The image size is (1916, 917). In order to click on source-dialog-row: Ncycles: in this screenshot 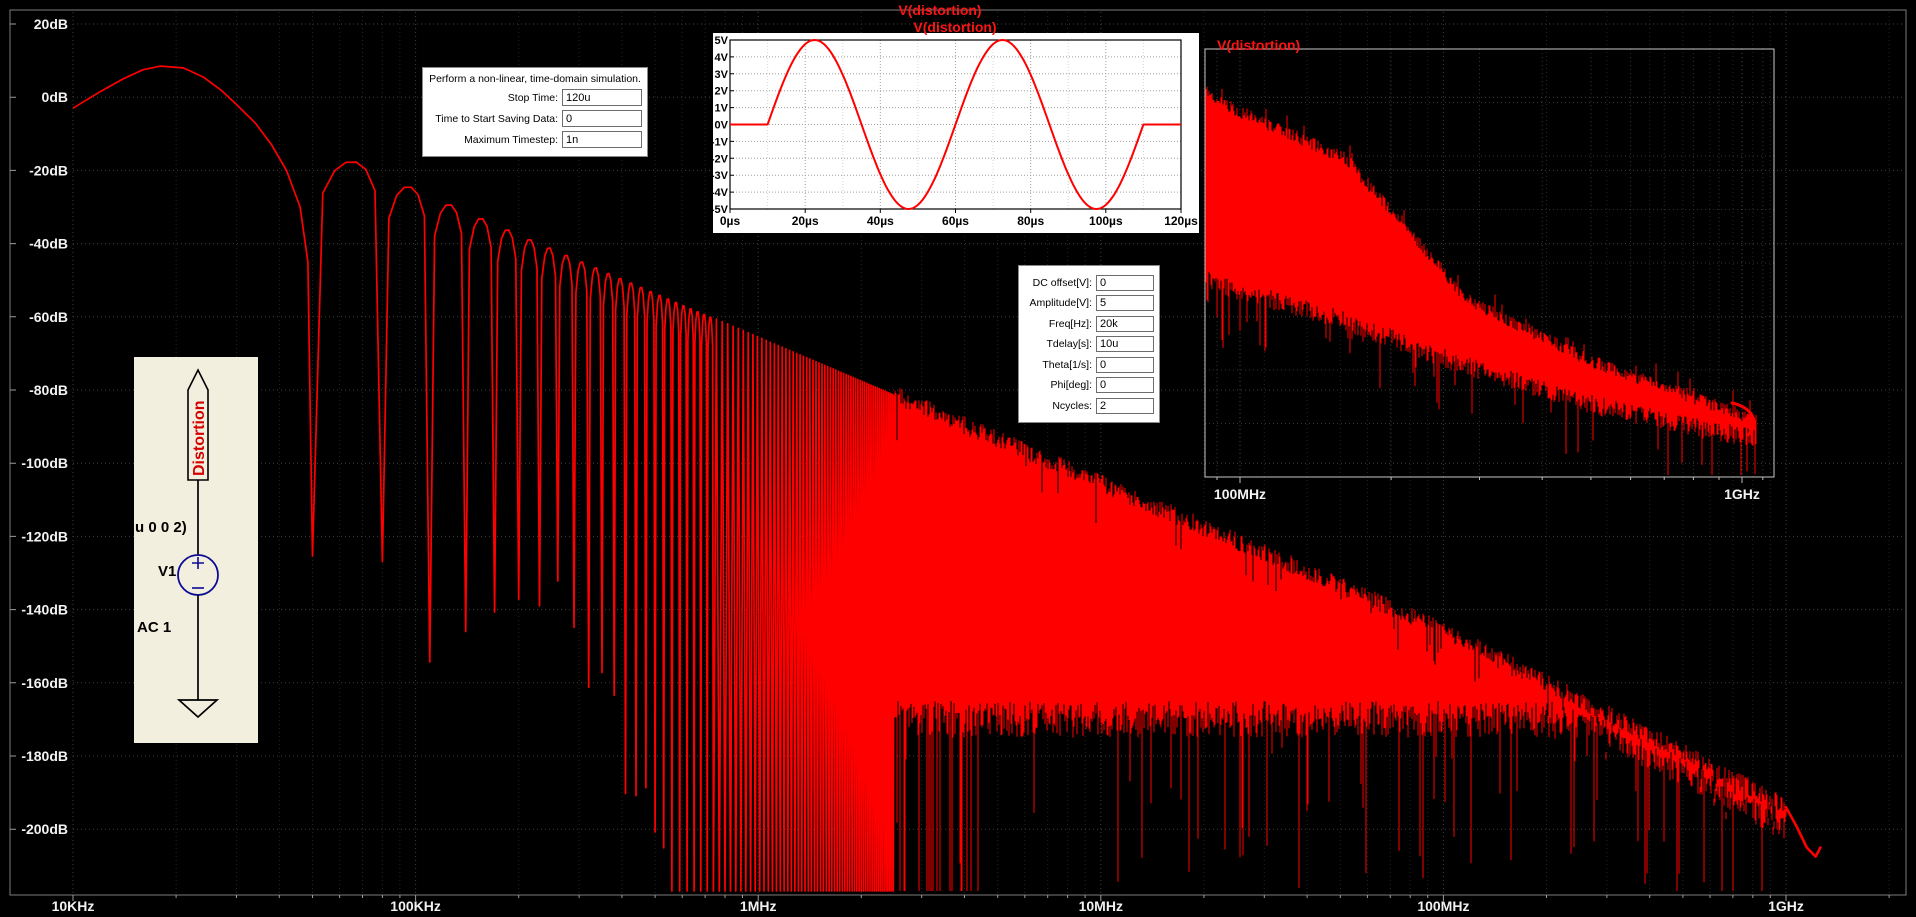, I will do `click(1089, 405)`.